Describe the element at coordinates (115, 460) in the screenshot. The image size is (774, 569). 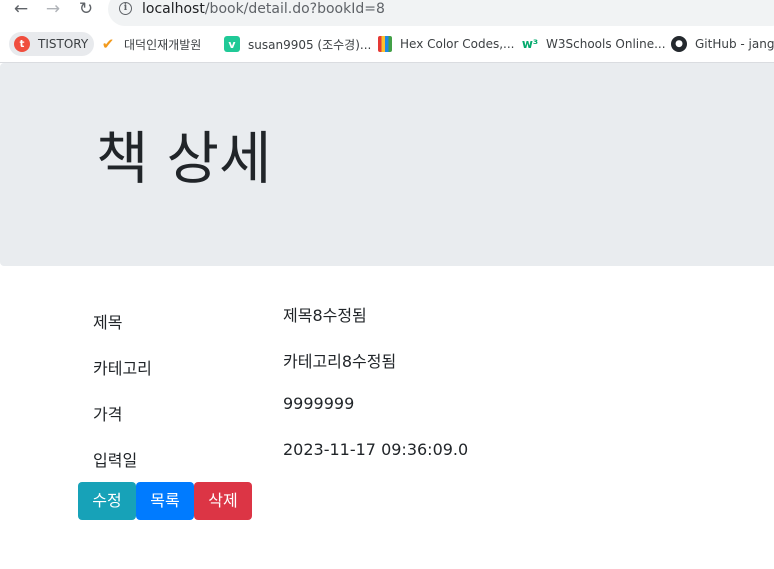
I see `date-label: 입력일` at that location.